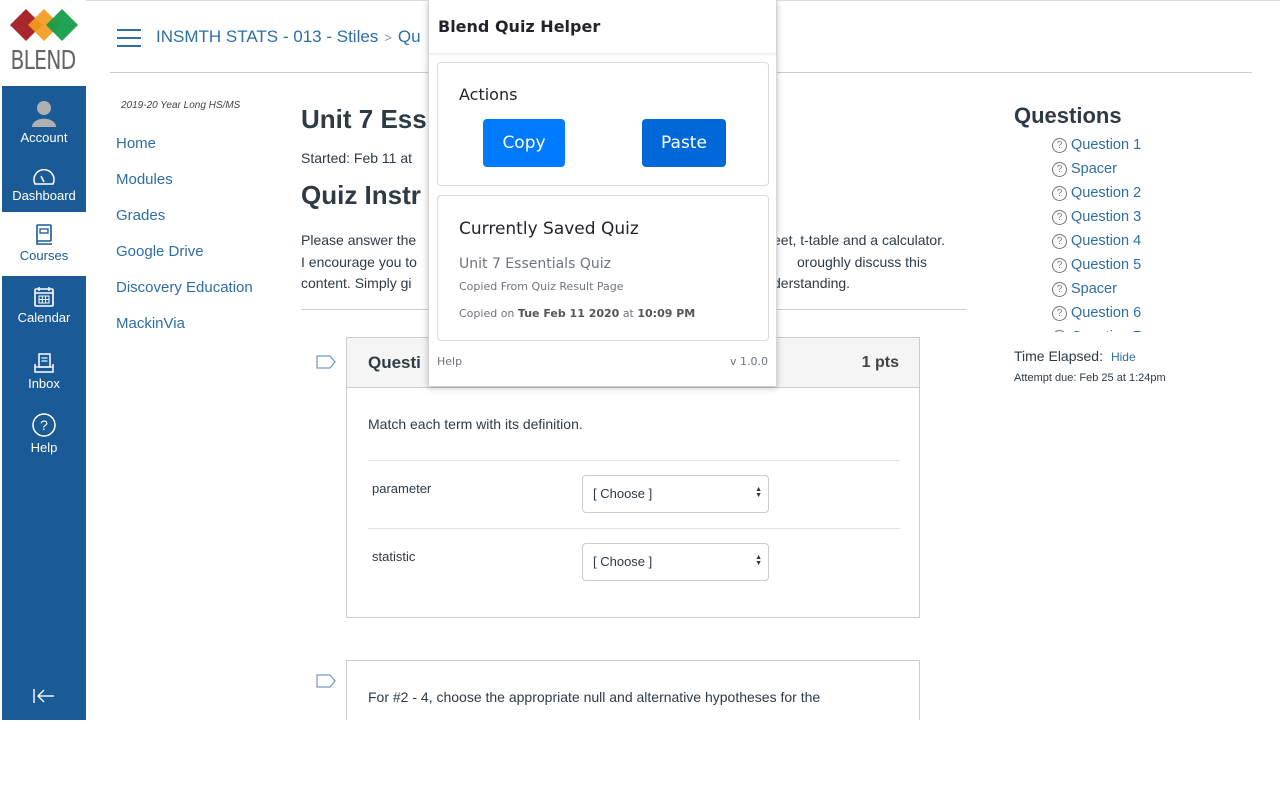 Image resolution: width=1280 pixels, height=800 pixels. I want to click on instructions-fragment: content. Simply gi, so click(356, 283).